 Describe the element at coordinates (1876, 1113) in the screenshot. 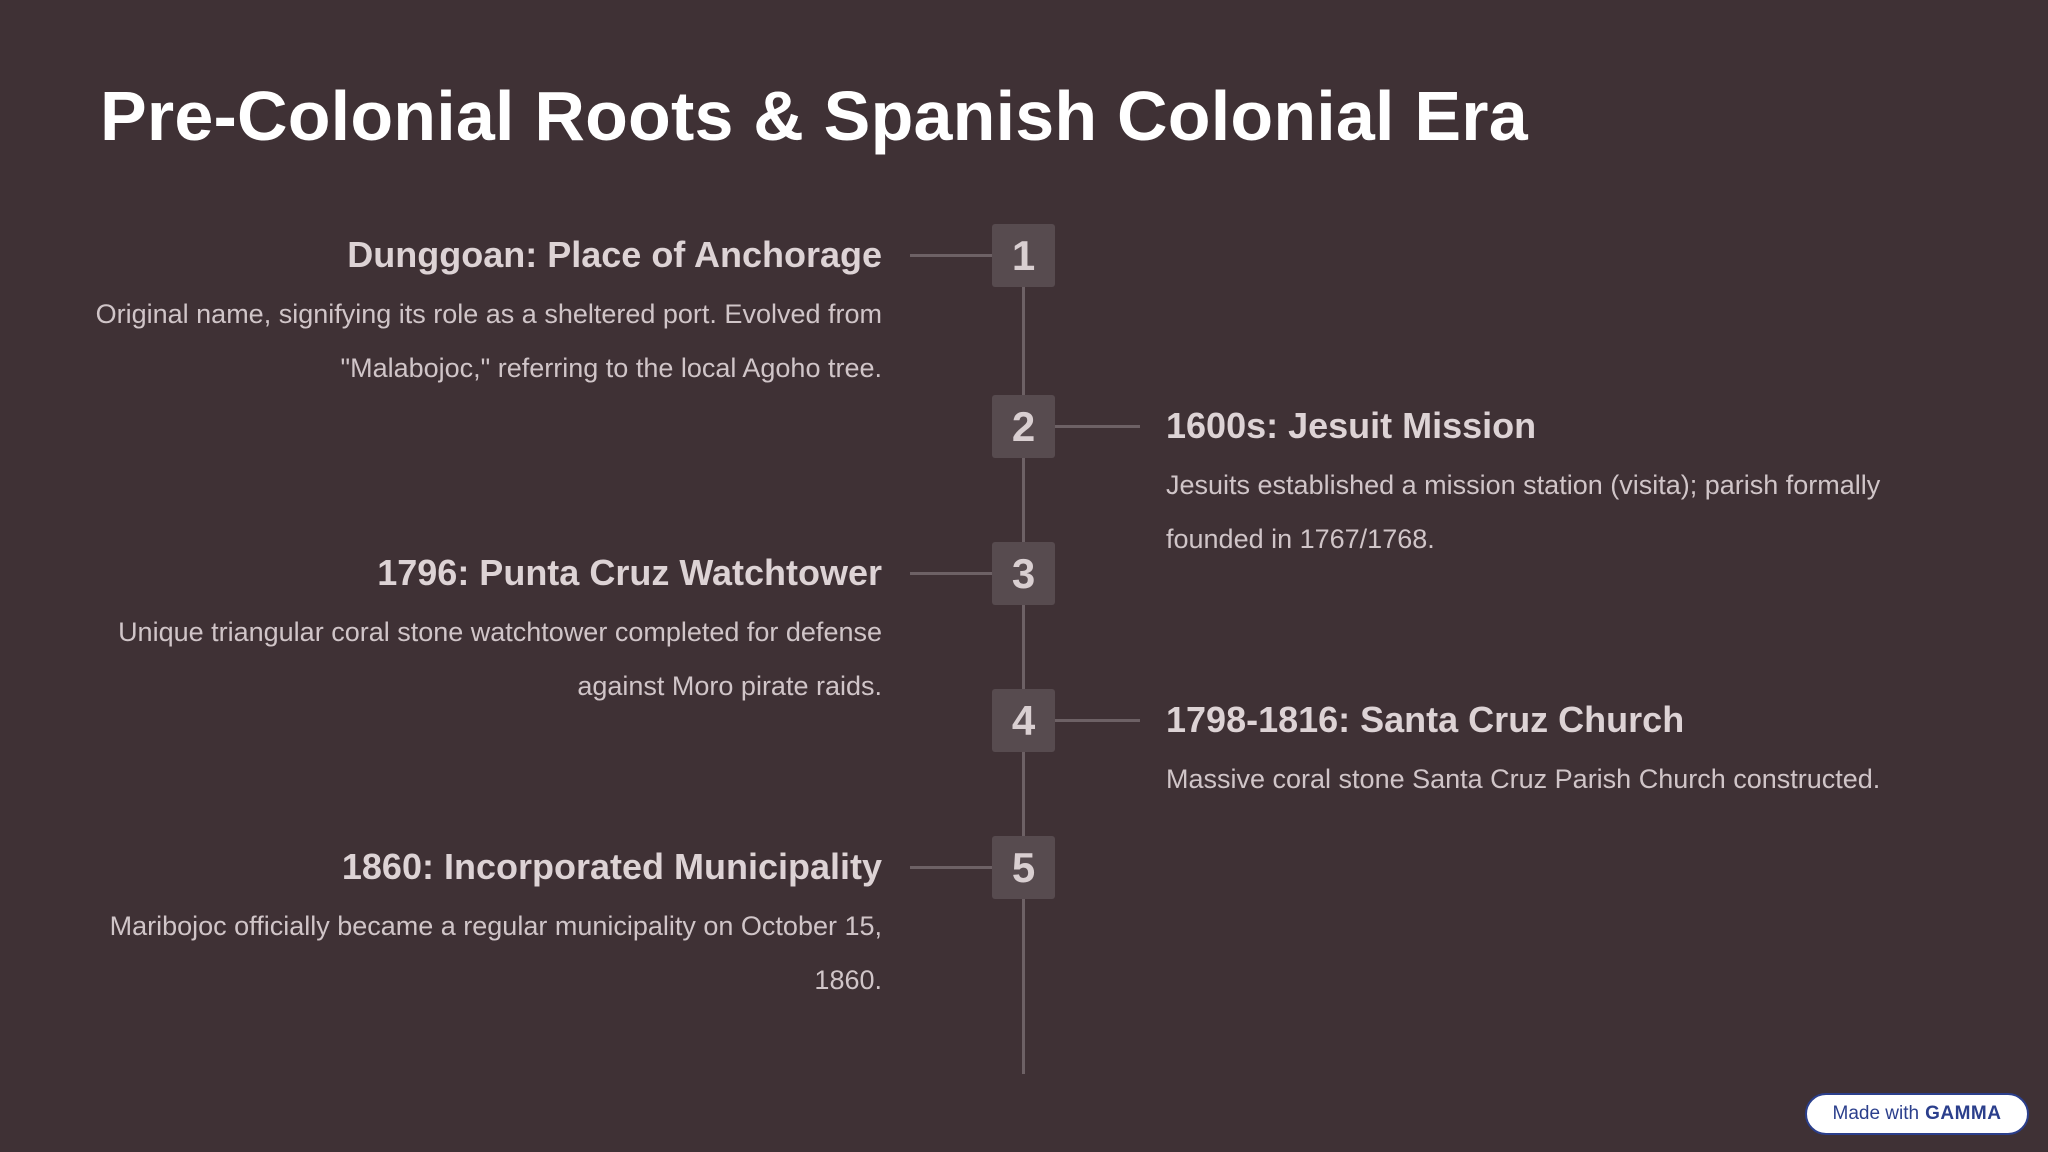

I see `made-with-label: Made with` at that location.